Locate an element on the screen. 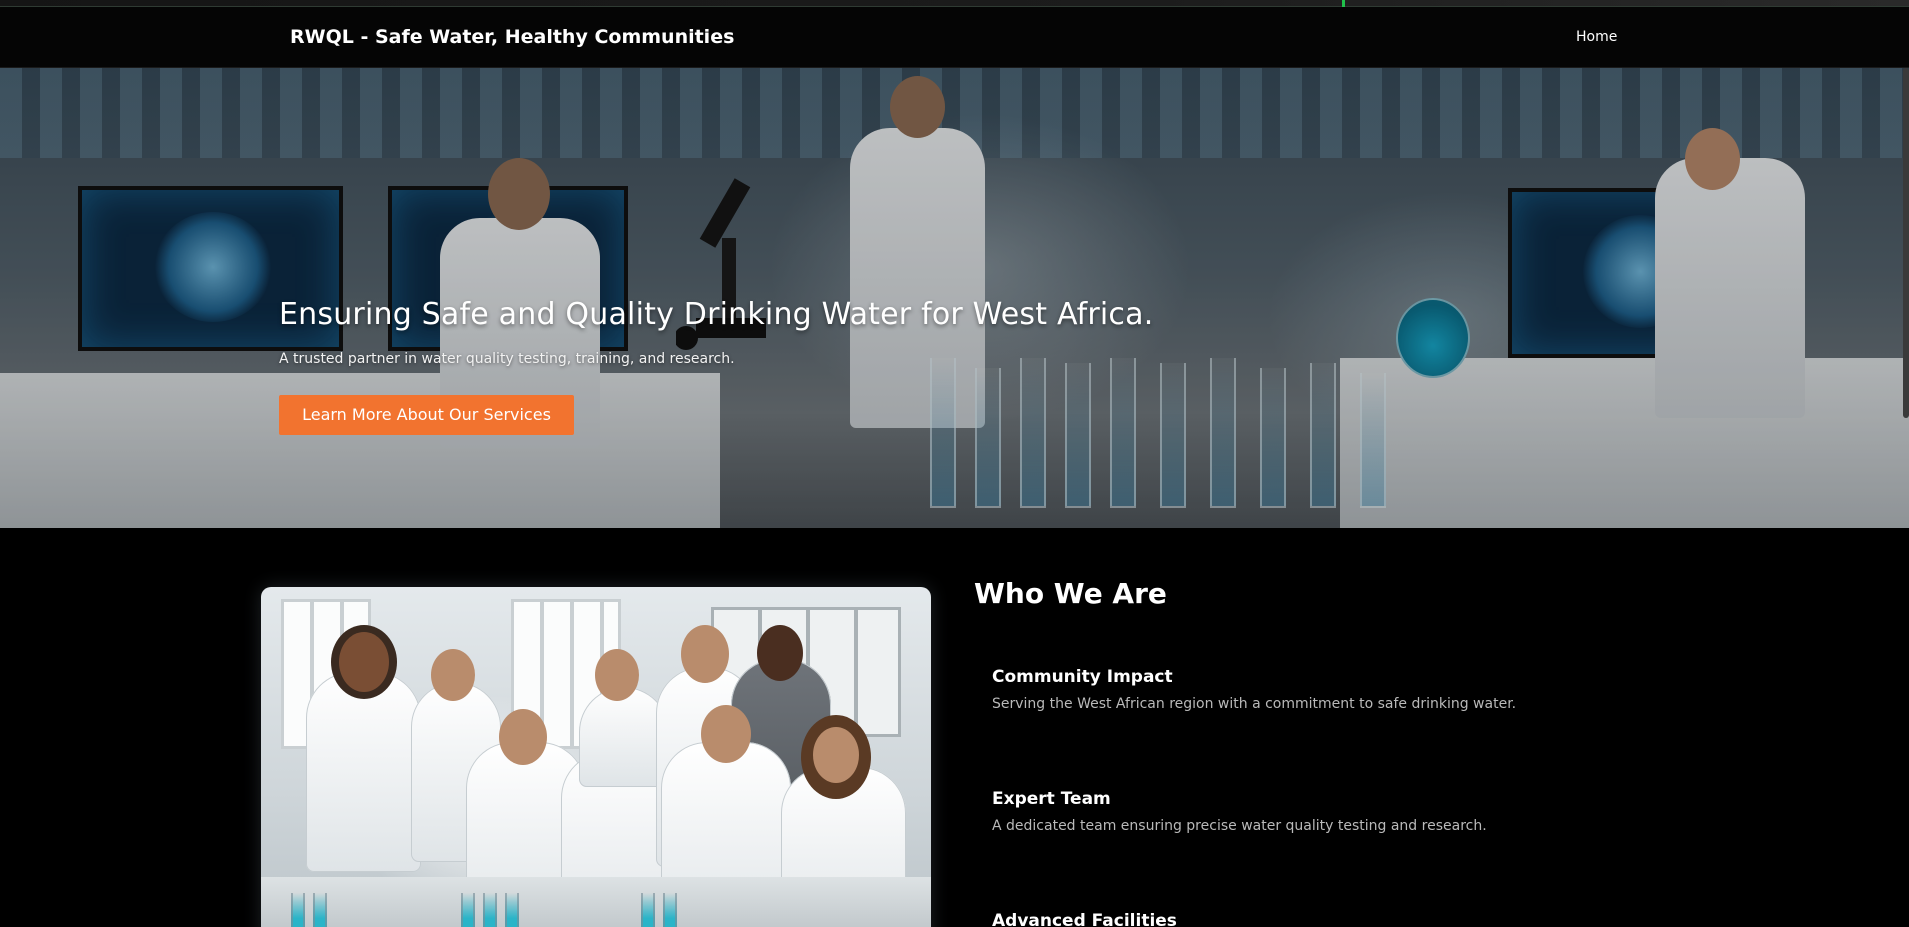  feature-title: Community Impact is located at coordinates (1082, 677).